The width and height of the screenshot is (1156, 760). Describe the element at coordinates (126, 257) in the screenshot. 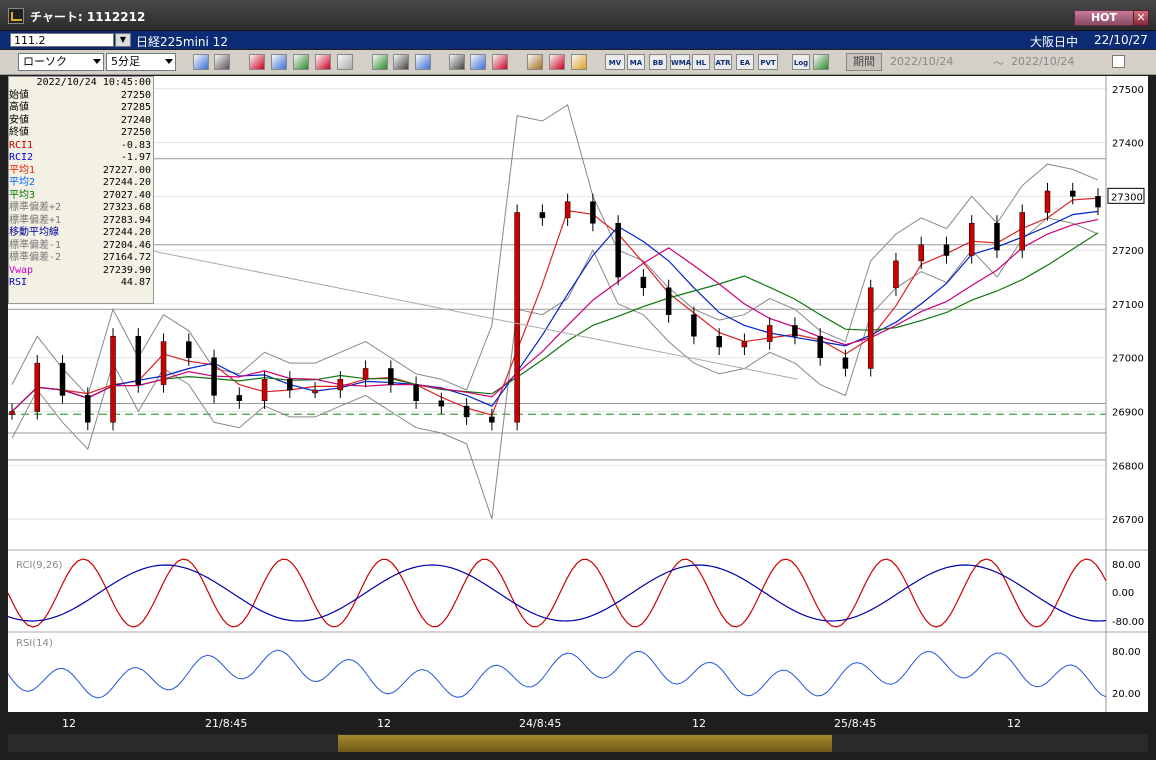

I see `data-window-value: 27164.72` at that location.